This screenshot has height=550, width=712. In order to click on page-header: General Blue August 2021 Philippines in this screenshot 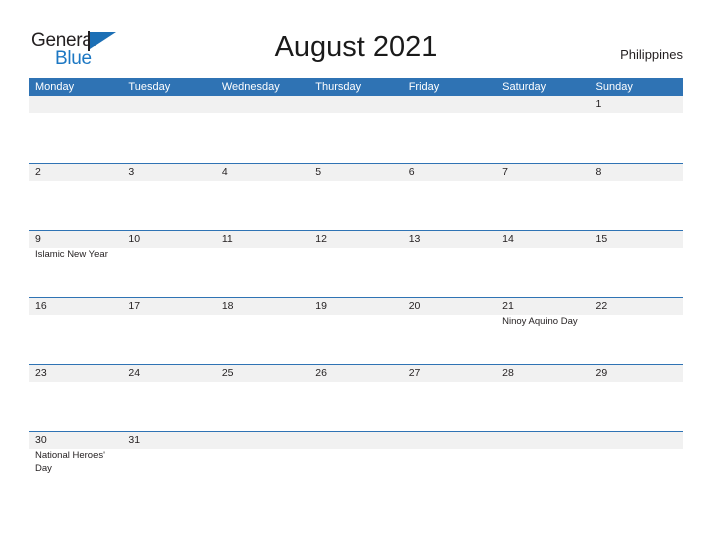, I will do `click(356, 39)`.